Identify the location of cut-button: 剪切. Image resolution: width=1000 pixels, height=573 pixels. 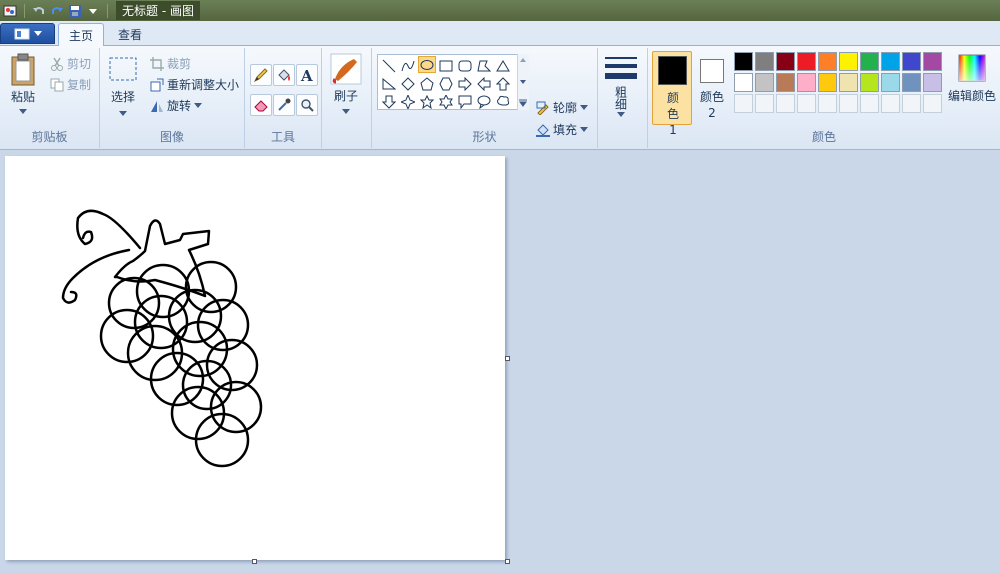
(70, 63).